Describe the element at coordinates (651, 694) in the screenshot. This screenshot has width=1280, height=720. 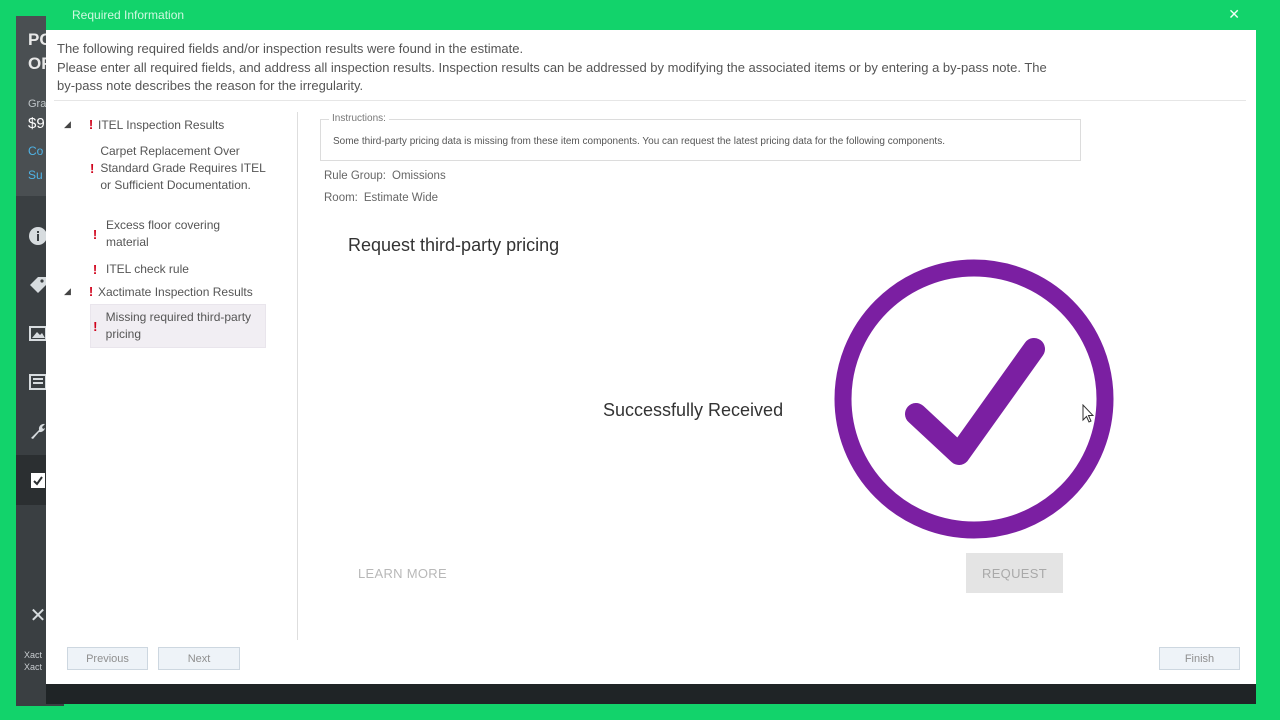
I see `taskbar-strip` at that location.